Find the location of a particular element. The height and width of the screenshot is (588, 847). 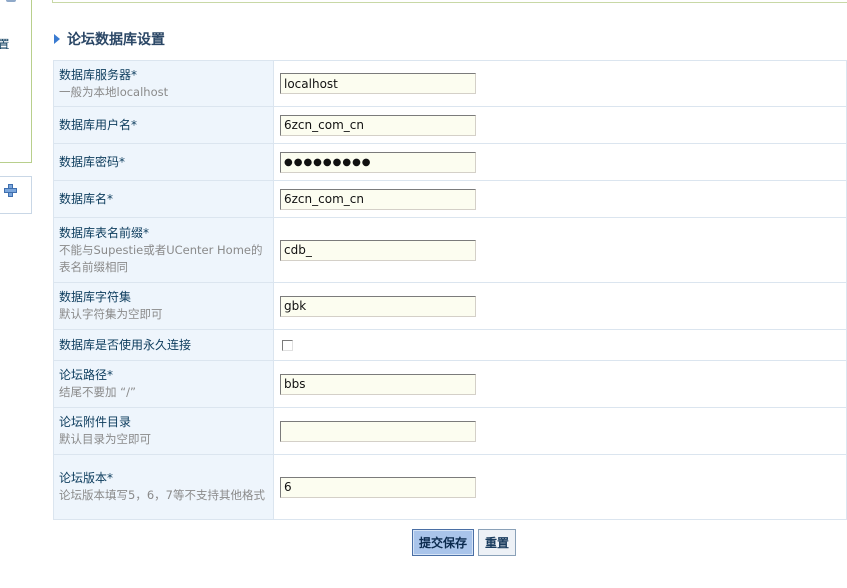

label-cell: 论坛附件目录默认目录为空即可 is located at coordinates (163, 431).